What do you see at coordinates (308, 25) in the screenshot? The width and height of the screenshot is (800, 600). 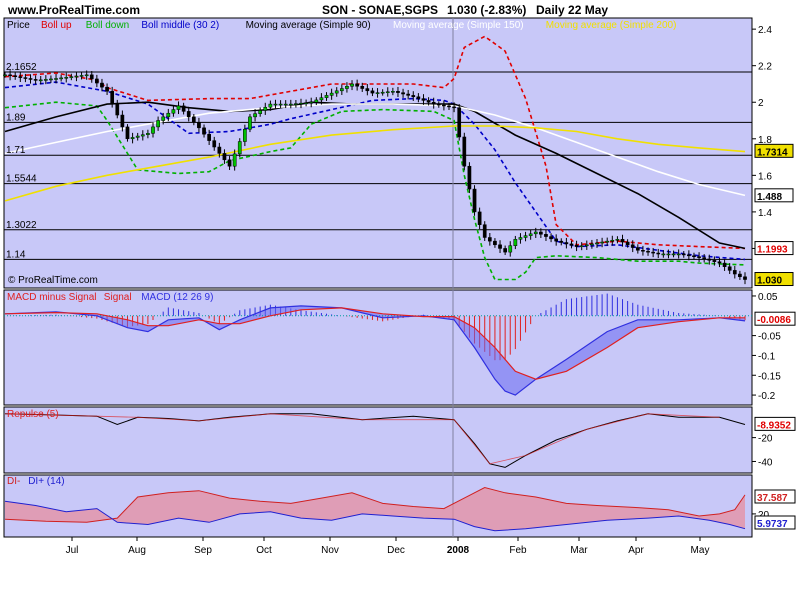 I see `legend-item: Moving average (Simple 90)` at bounding box center [308, 25].